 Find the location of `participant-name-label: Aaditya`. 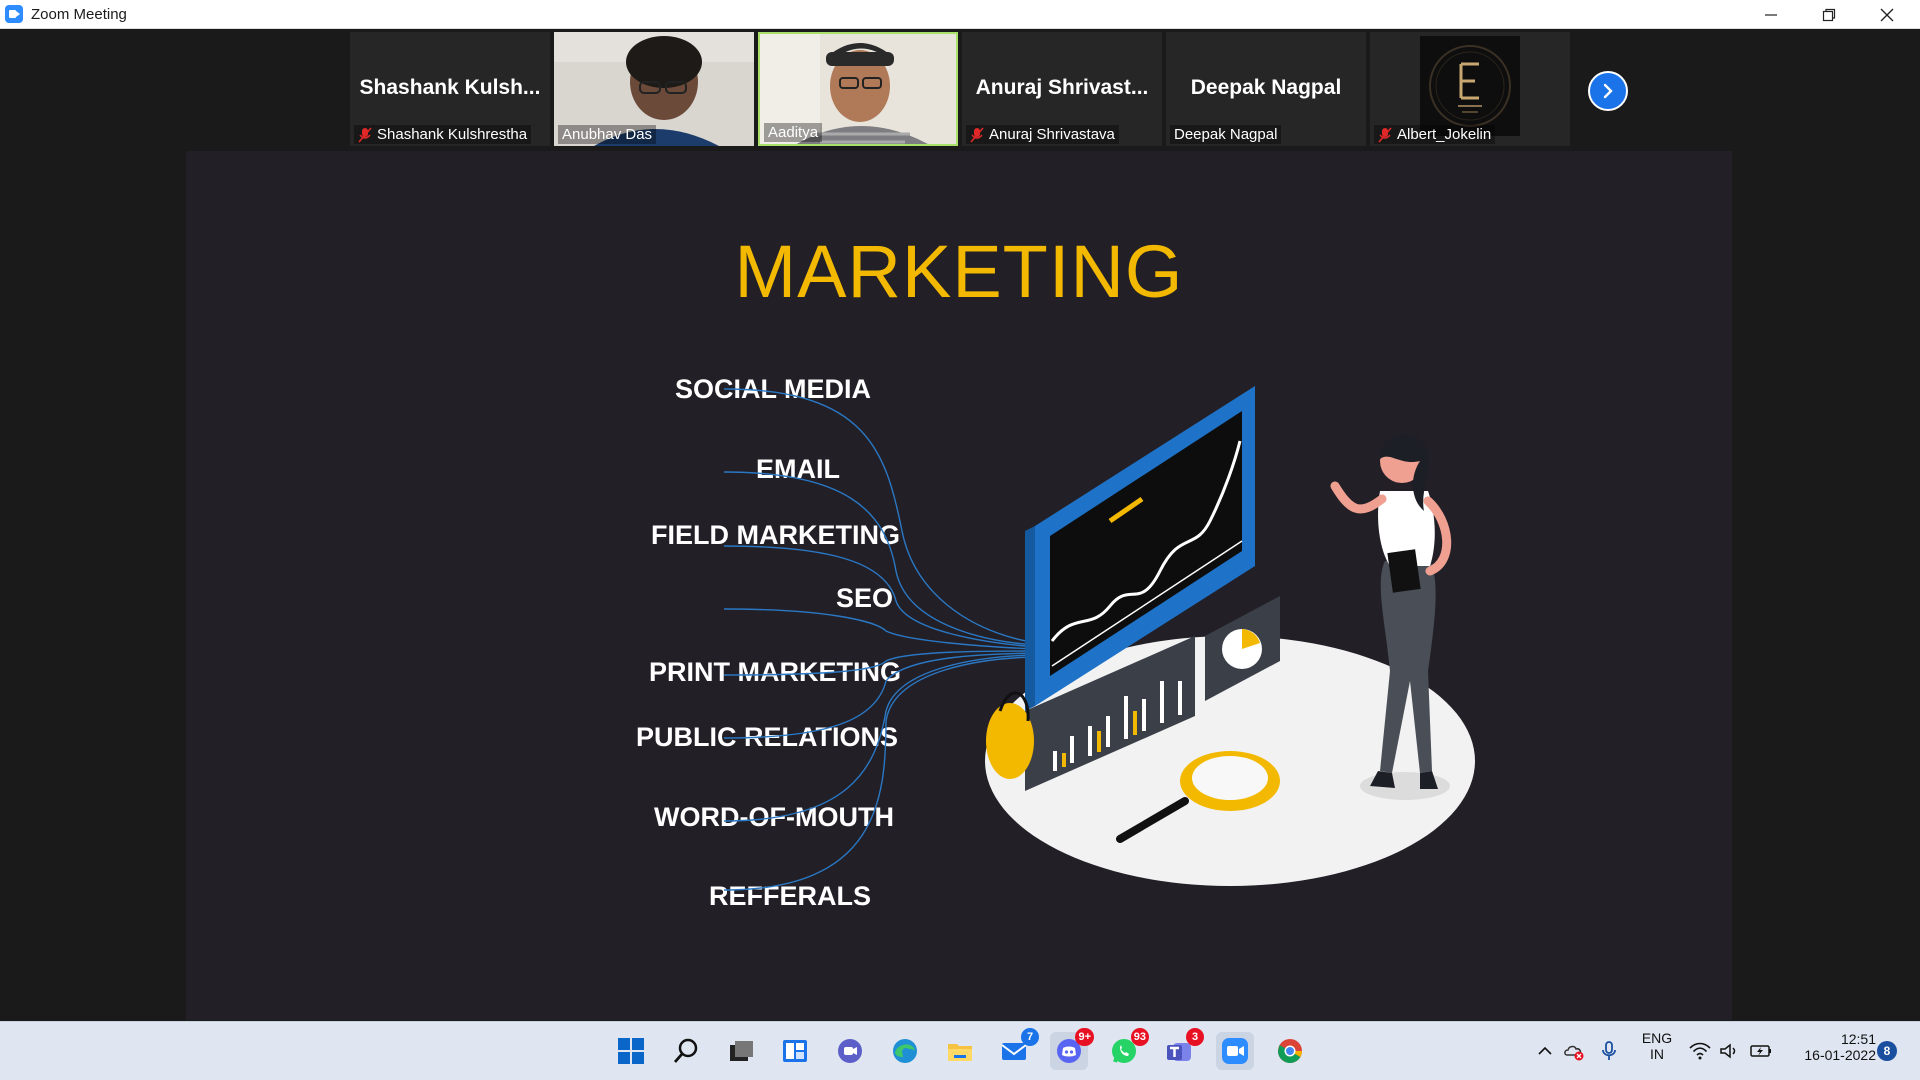

participant-name-label: Aaditya is located at coordinates (793, 132).